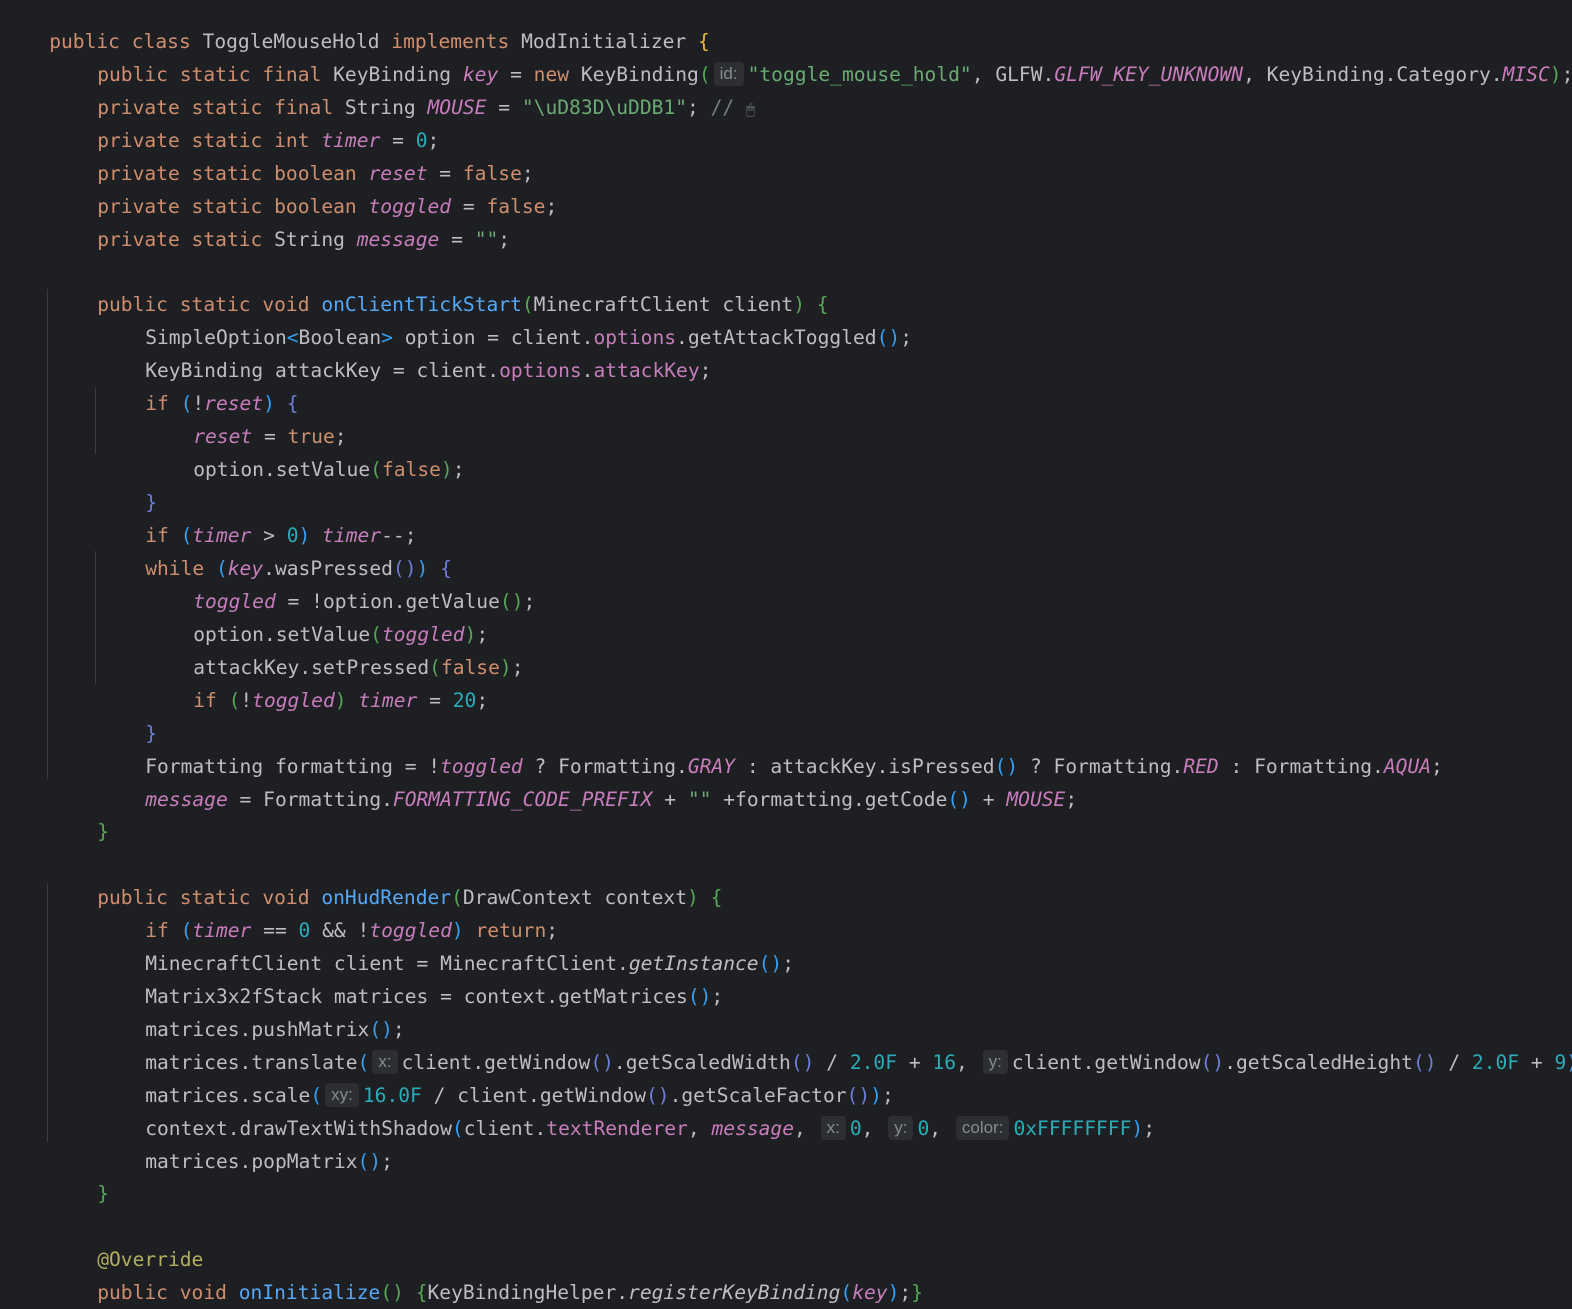  Describe the element at coordinates (340, 582) in the screenshot. I see `code-line-18: toggled = !option.getValue();` at that location.